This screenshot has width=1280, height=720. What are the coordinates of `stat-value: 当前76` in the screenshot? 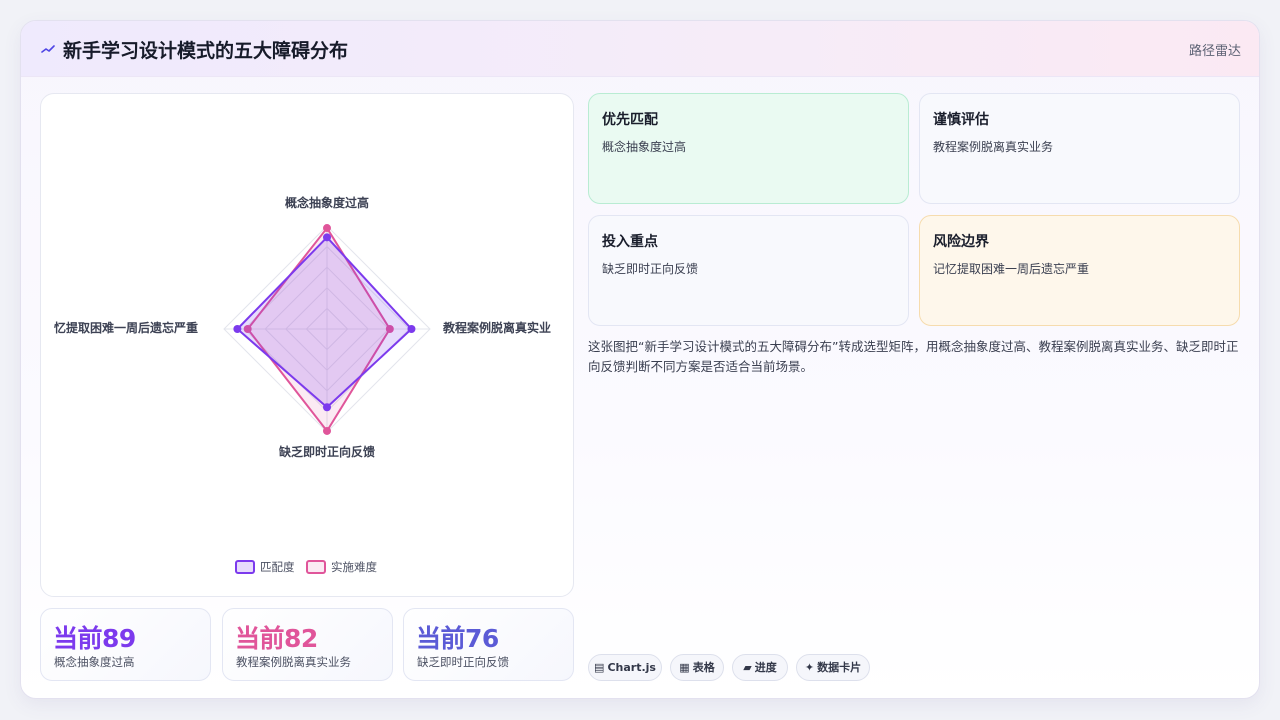 It's located at (457, 638).